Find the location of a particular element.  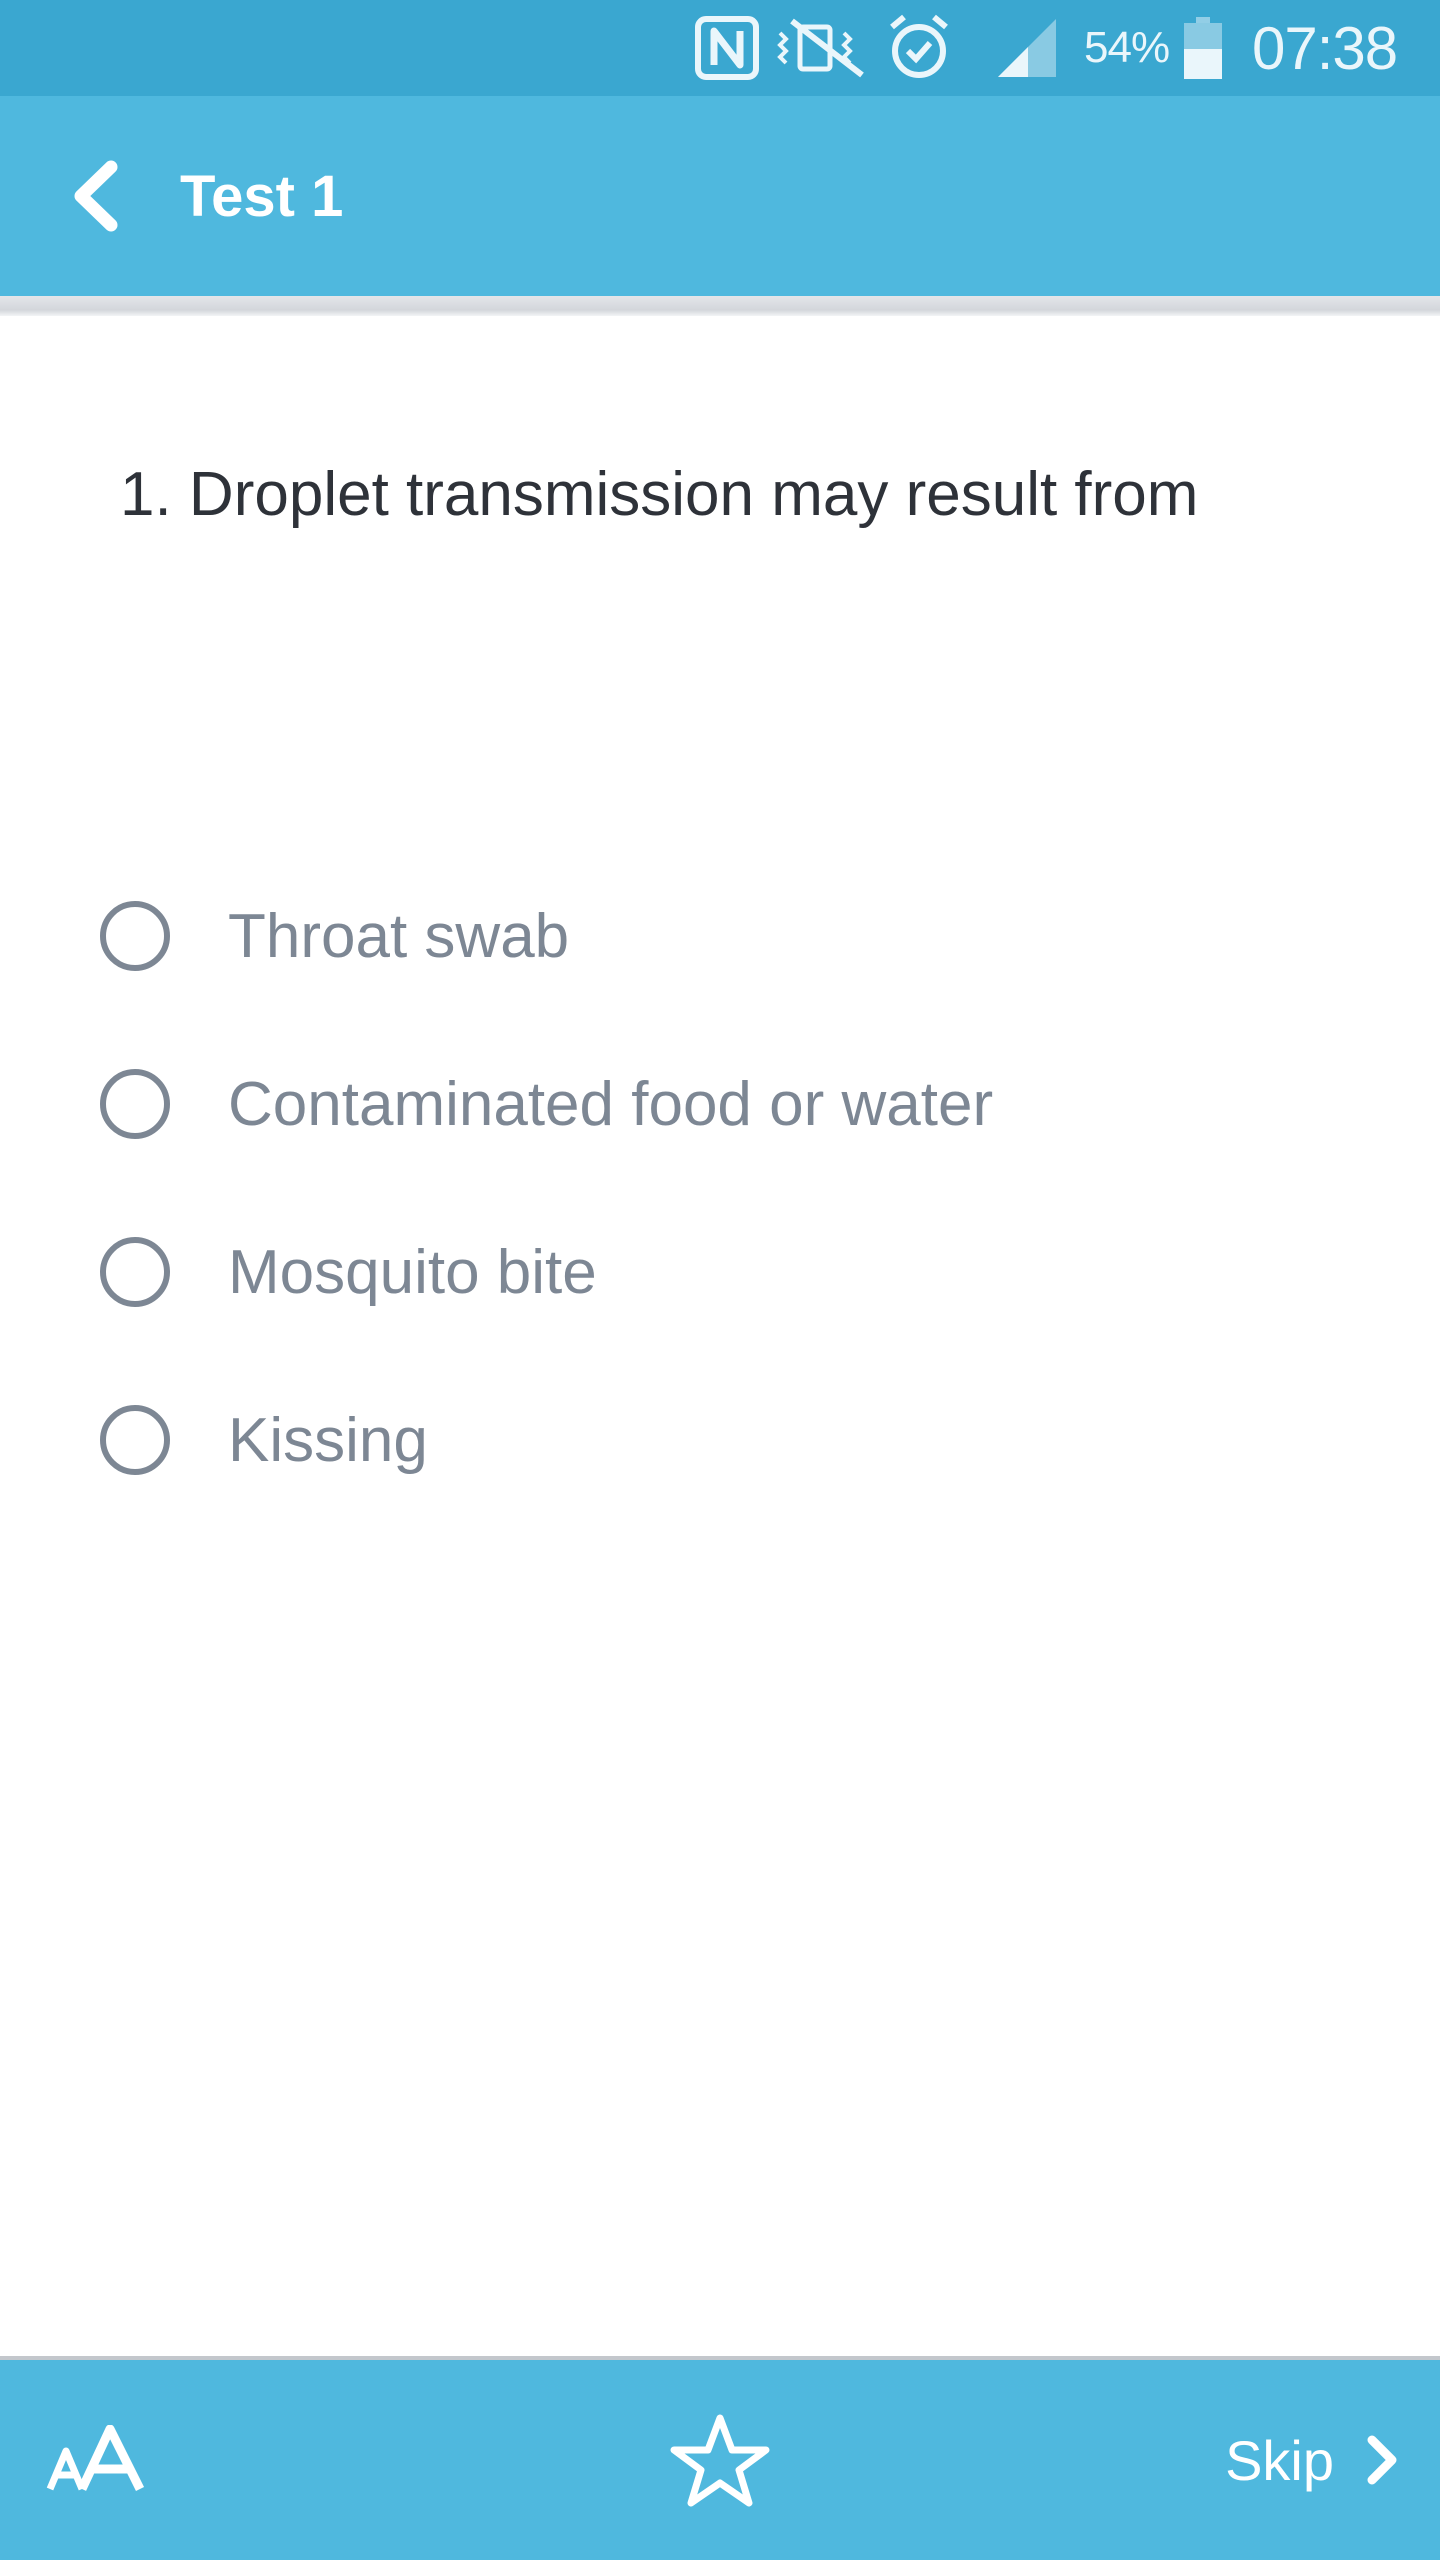

alarm-icon is located at coordinates (921, 48).